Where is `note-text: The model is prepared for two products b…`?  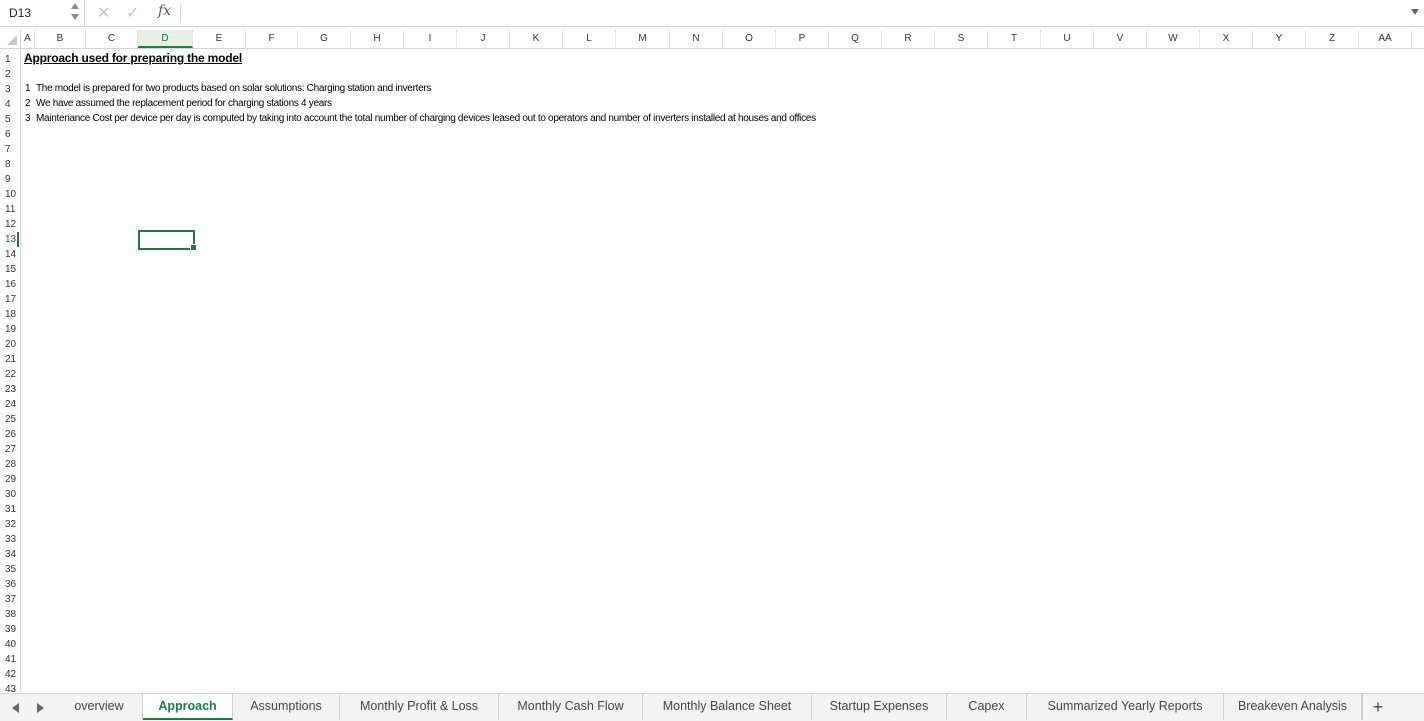 note-text: The model is prepared for two products b… is located at coordinates (233, 88).